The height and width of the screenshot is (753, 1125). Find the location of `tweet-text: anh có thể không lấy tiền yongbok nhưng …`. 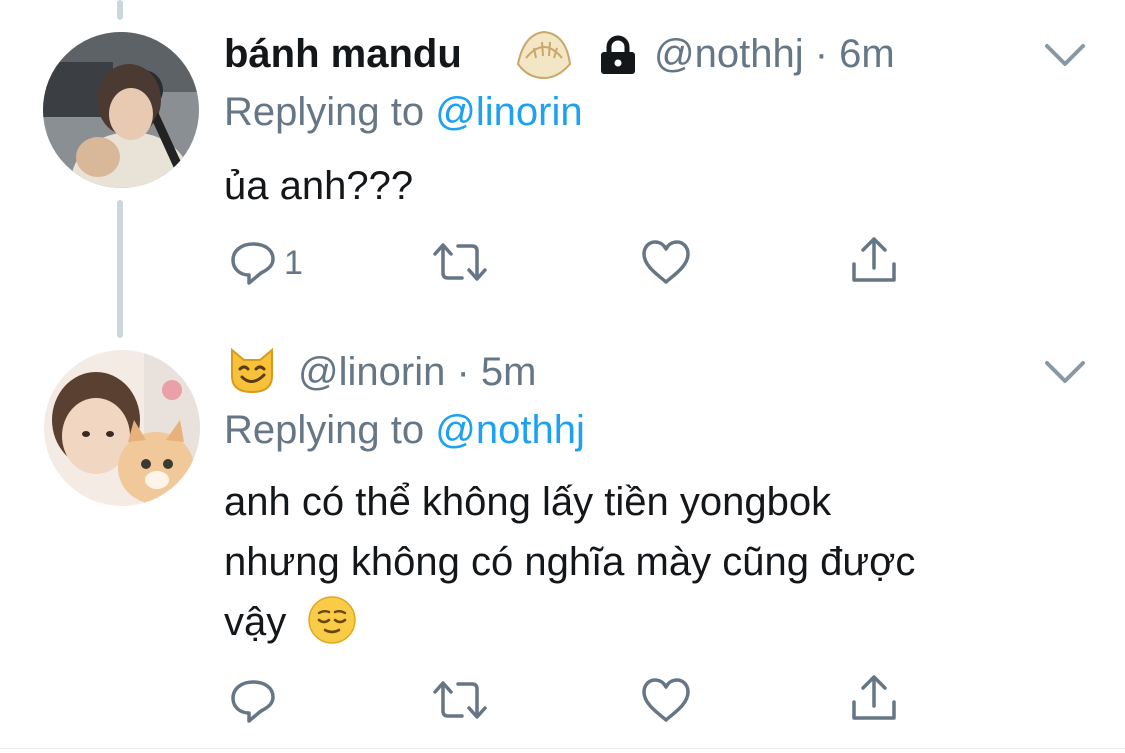

tweet-text: anh có thể không lấy tiền yongbok nhưng … is located at coordinates (569, 562).